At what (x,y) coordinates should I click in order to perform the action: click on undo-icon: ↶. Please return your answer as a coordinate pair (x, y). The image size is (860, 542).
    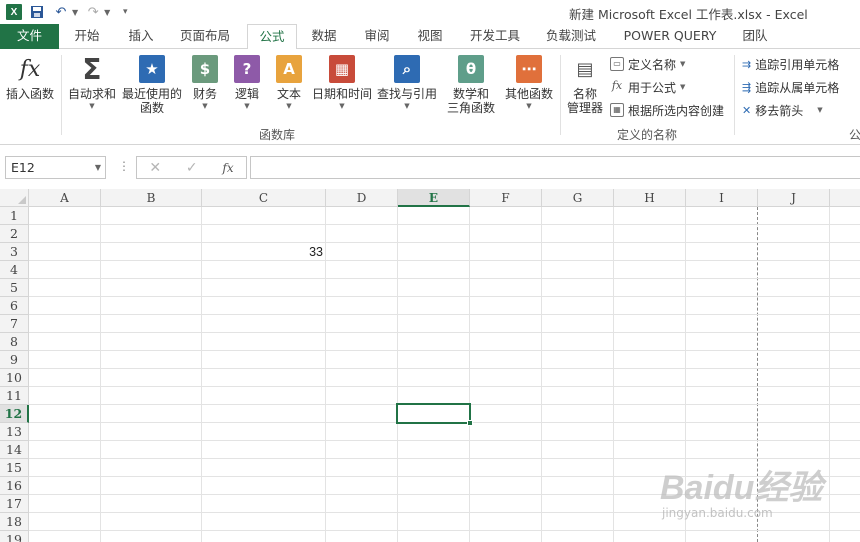
    Looking at the image, I should click on (61, 12).